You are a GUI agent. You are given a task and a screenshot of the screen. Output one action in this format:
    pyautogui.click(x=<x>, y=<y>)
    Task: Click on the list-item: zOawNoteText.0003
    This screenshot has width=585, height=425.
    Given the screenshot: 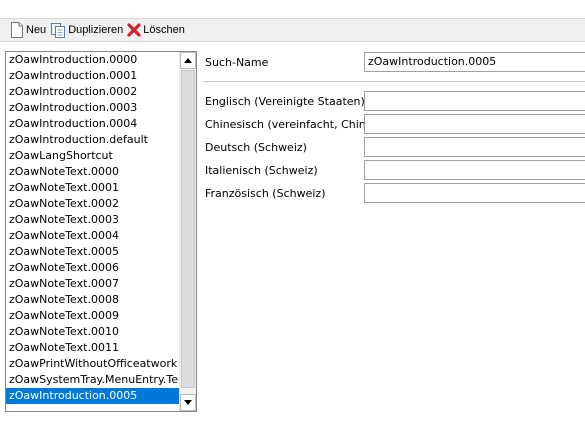 What is the action you would take?
    pyautogui.click(x=93, y=220)
    